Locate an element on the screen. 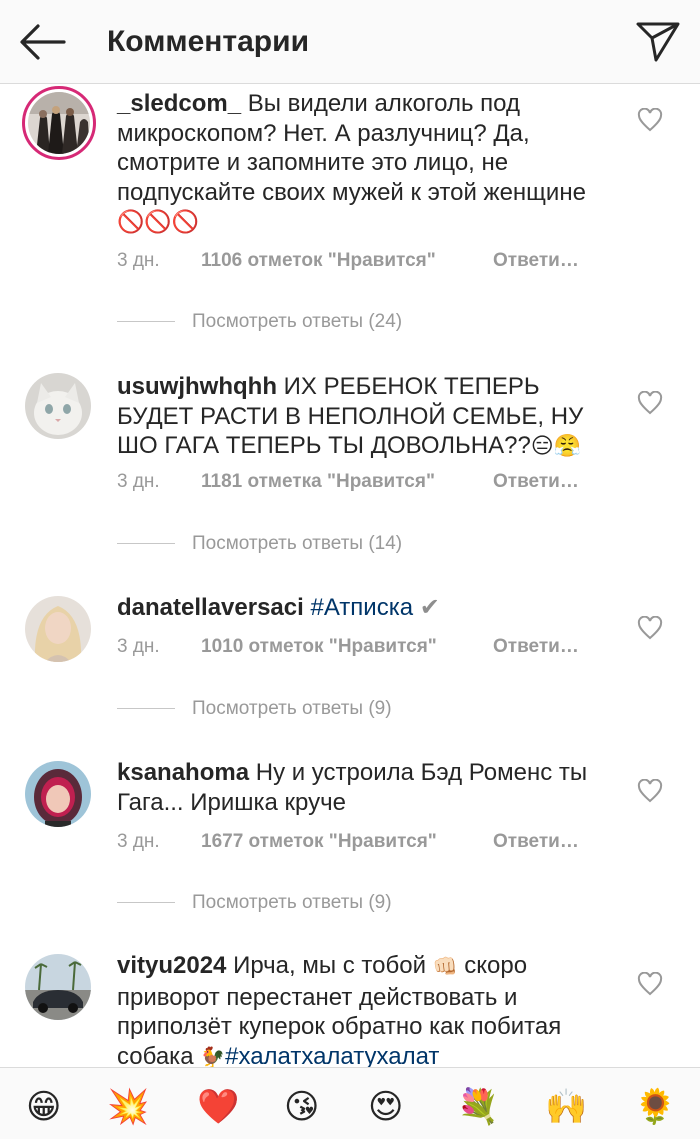 The height and width of the screenshot is (1139, 700). page-title: Комментарии is located at coordinates (208, 41).